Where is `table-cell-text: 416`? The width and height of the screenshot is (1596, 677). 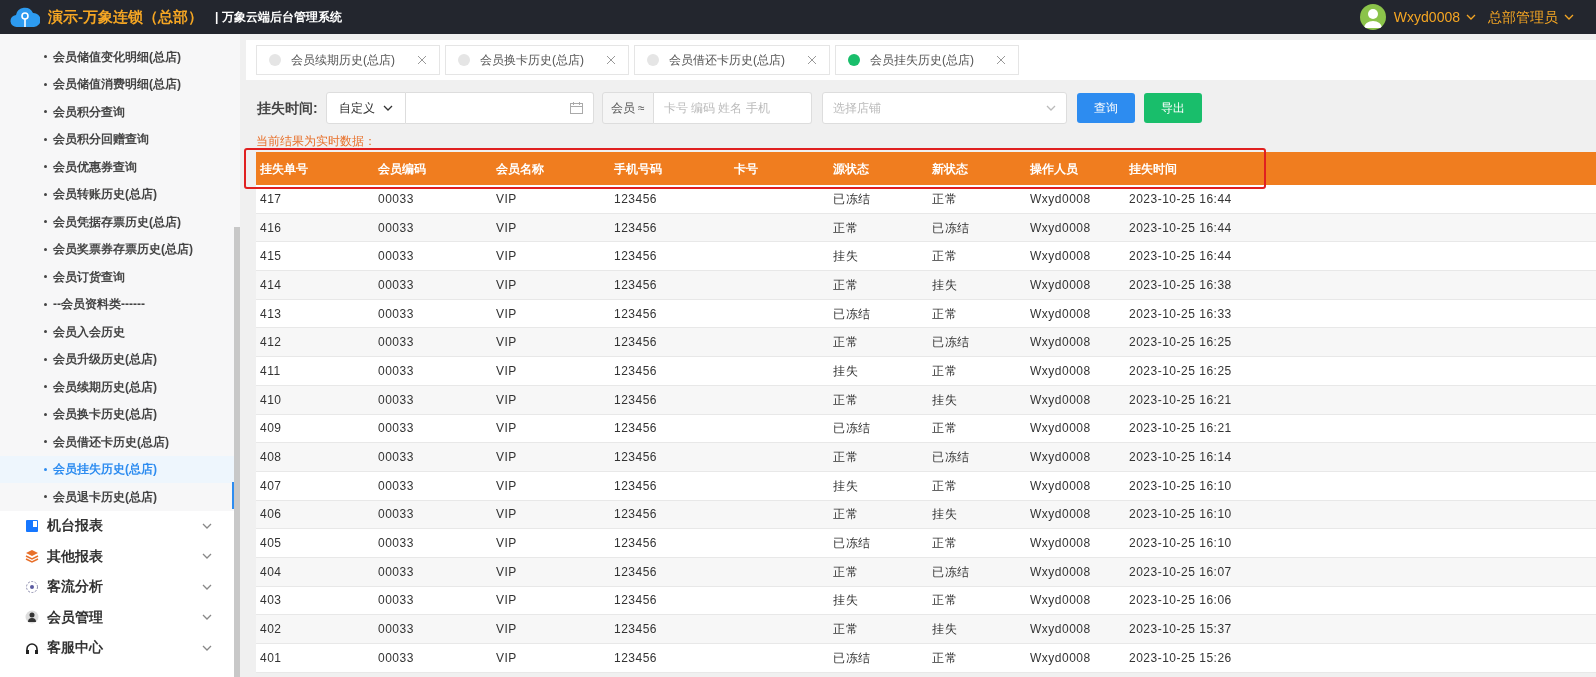
table-cell-text: 416 is located at coordinates (271, 228).